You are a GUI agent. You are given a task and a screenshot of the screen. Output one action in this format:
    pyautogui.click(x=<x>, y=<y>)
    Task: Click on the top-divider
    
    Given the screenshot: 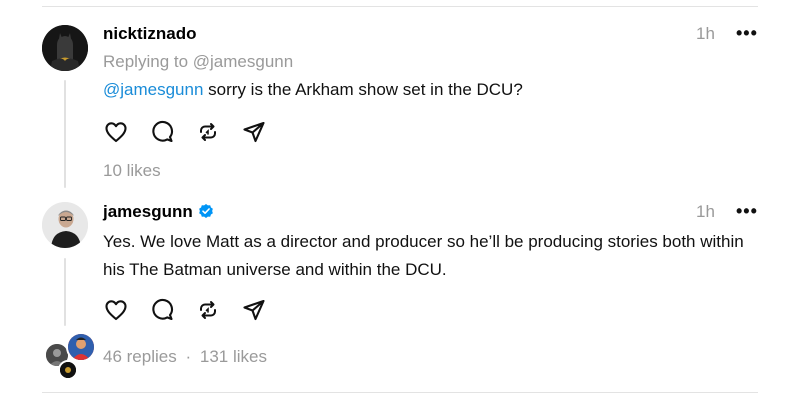 What is the action you would take?
    pyautogui.click(x=400, y=6)
    